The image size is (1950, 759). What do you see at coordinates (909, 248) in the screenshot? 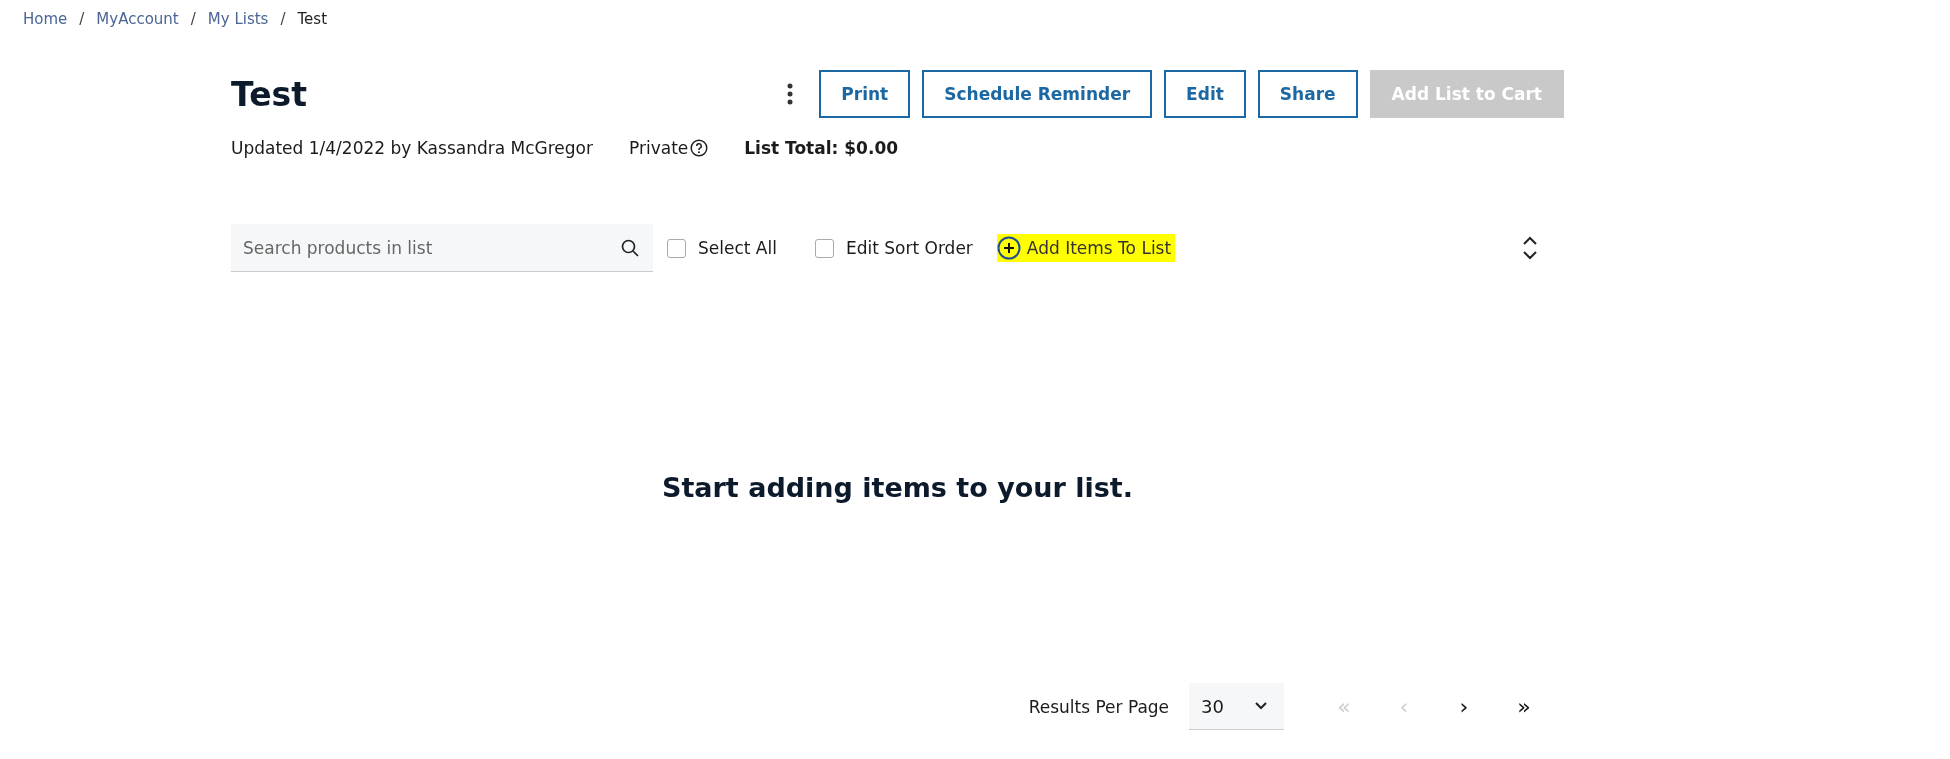
I see `checkbox-label: Edit Sort Order` at bounding box center [909, 248].